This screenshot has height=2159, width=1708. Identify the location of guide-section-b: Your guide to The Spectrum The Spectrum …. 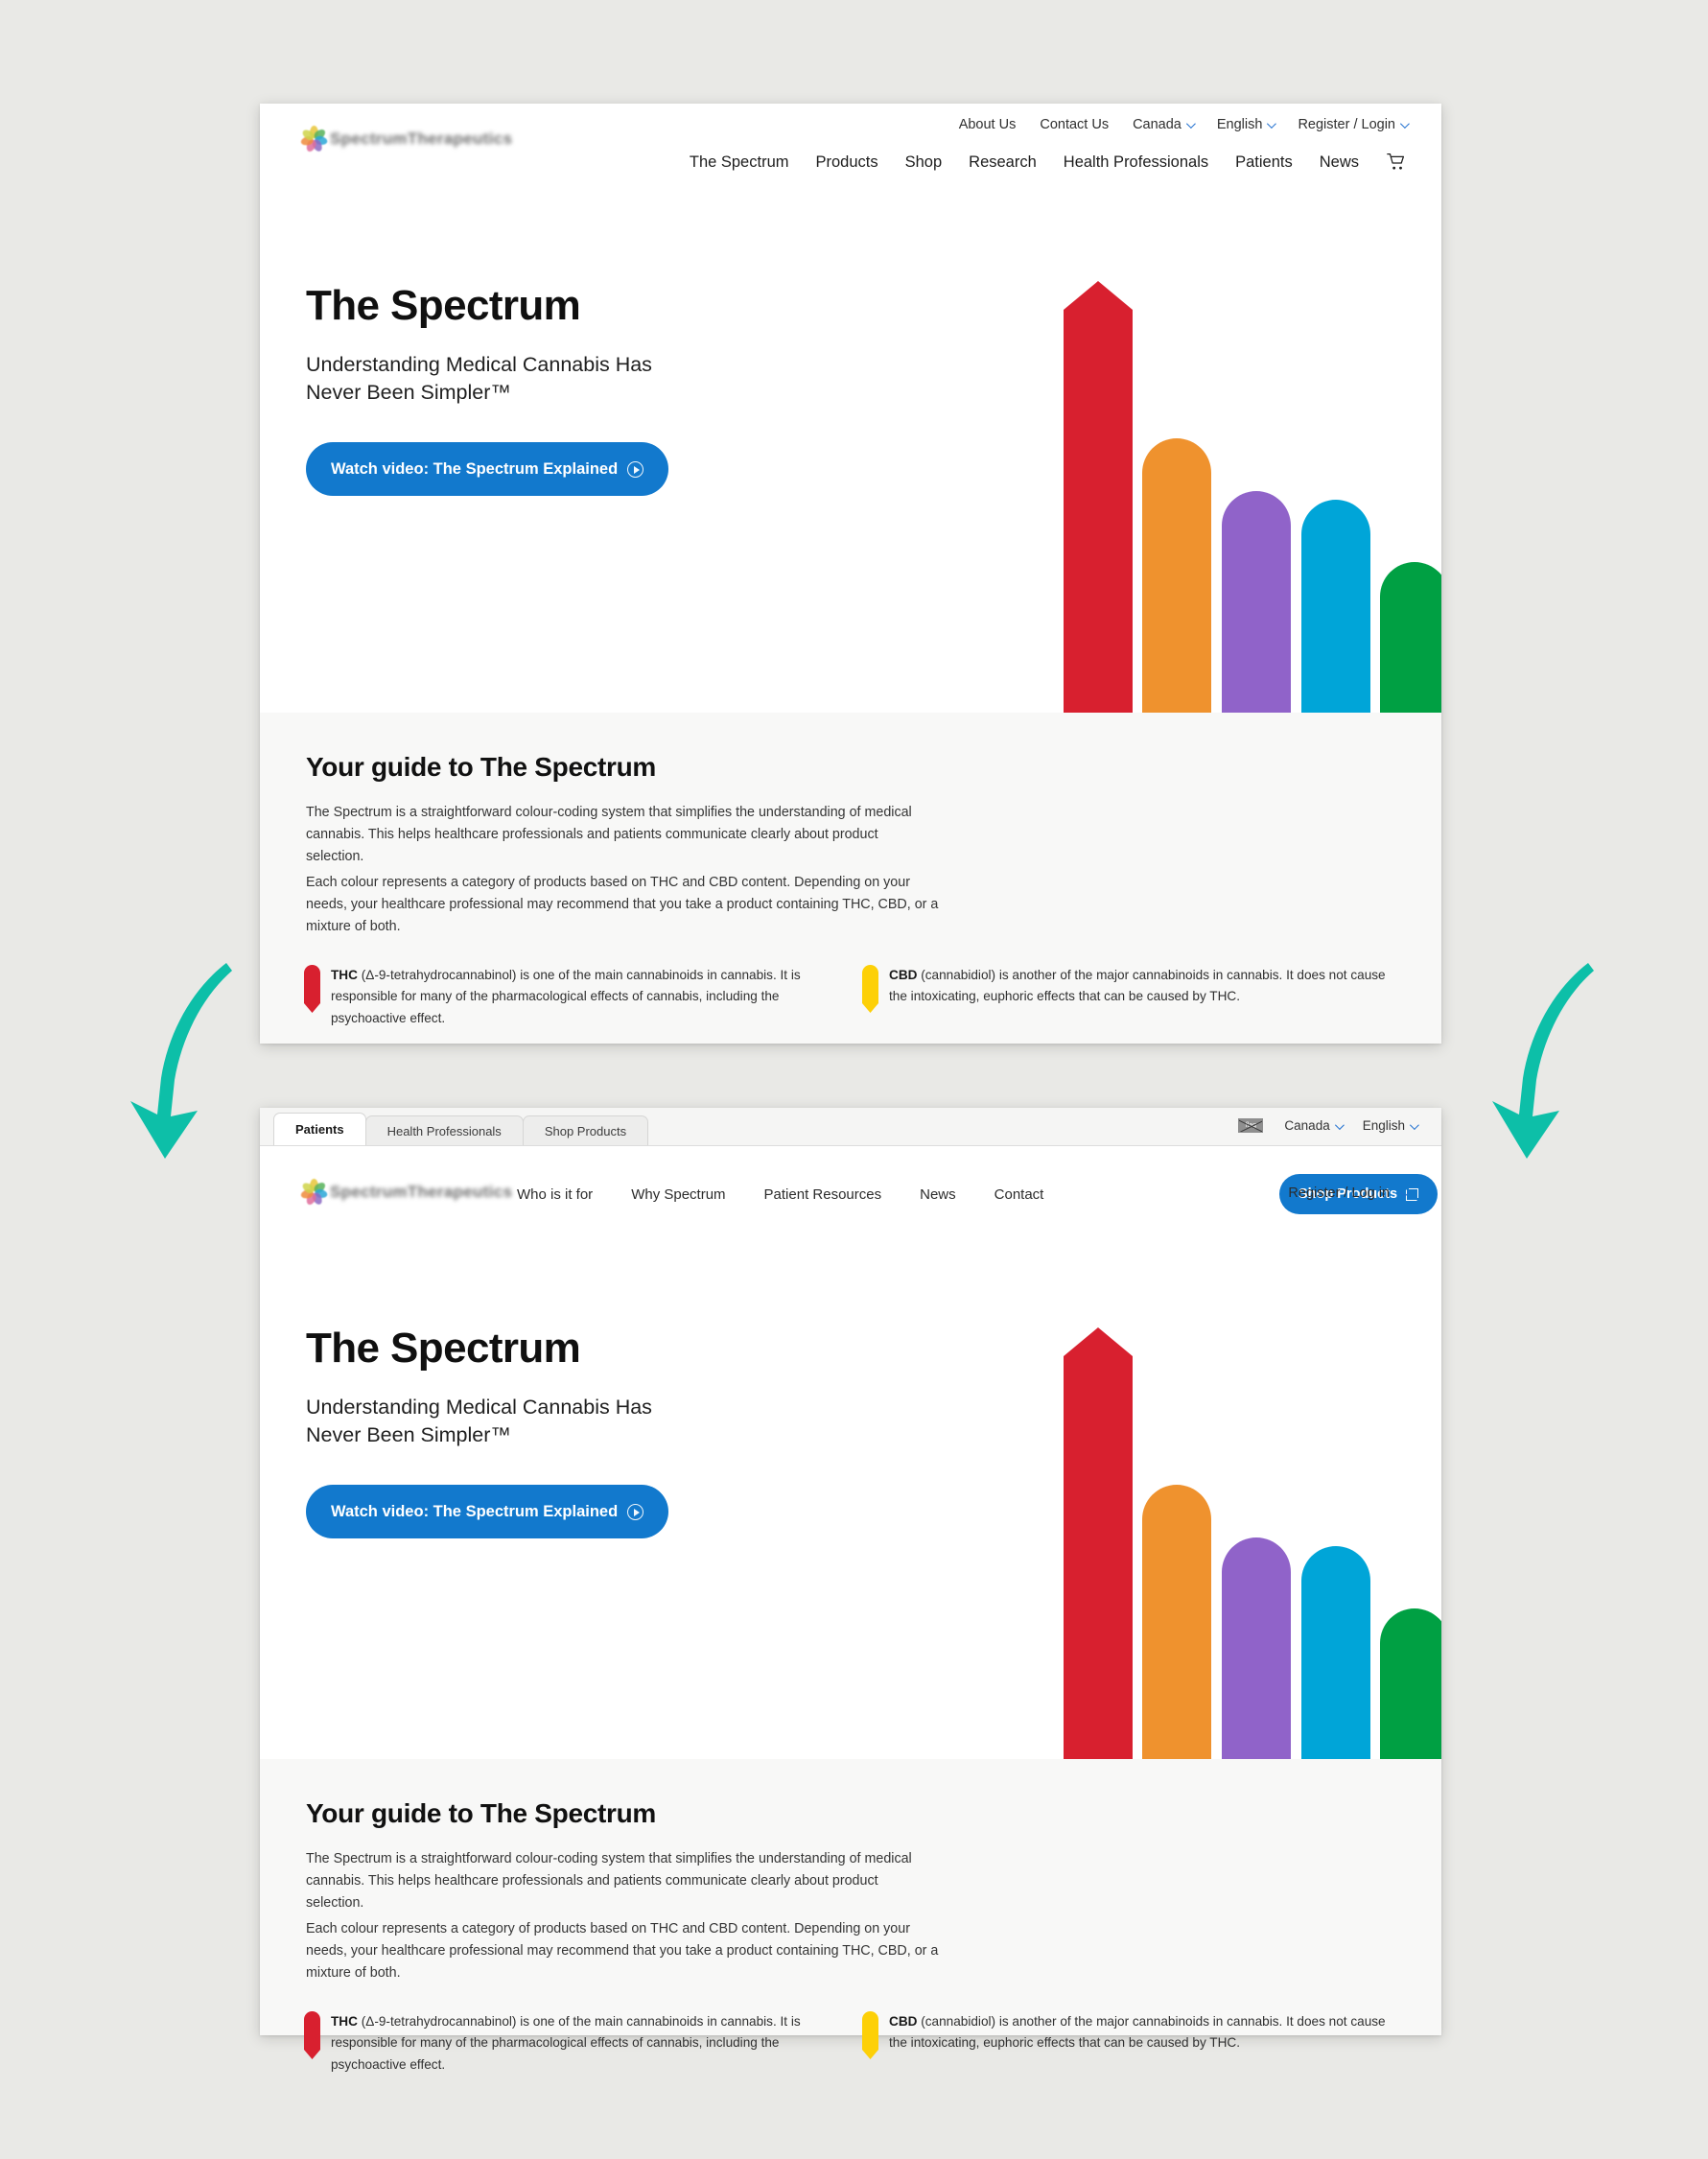
(851, 1916).